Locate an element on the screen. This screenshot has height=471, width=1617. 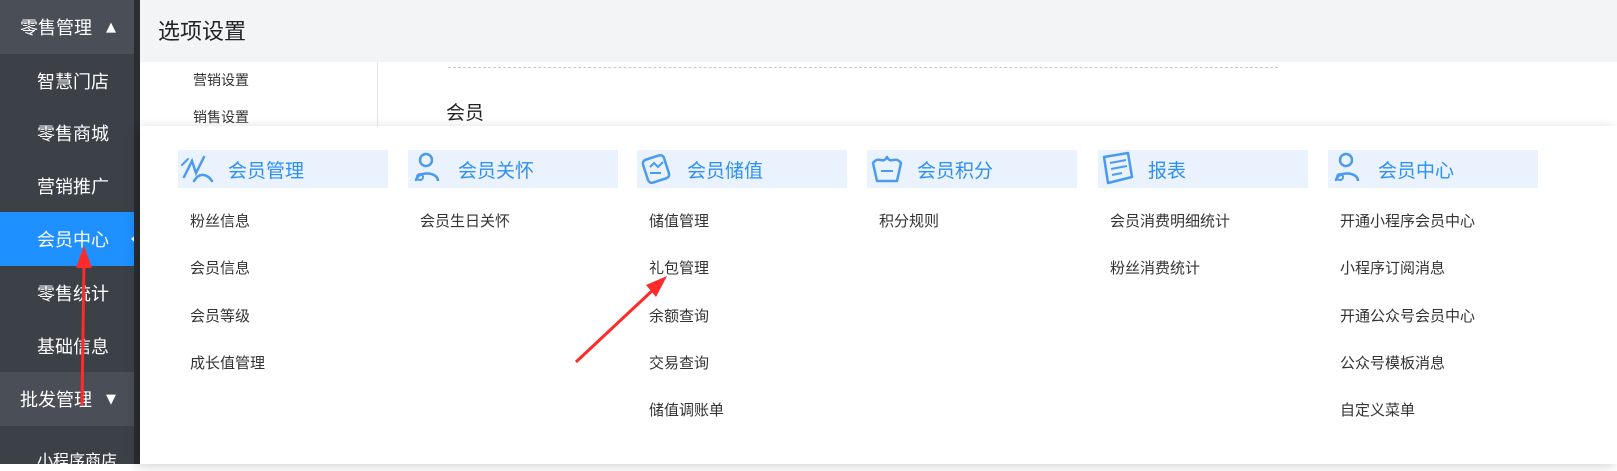
menu-item-custom-menu: 自定义菜单 is located at coordinates (1377, 409).